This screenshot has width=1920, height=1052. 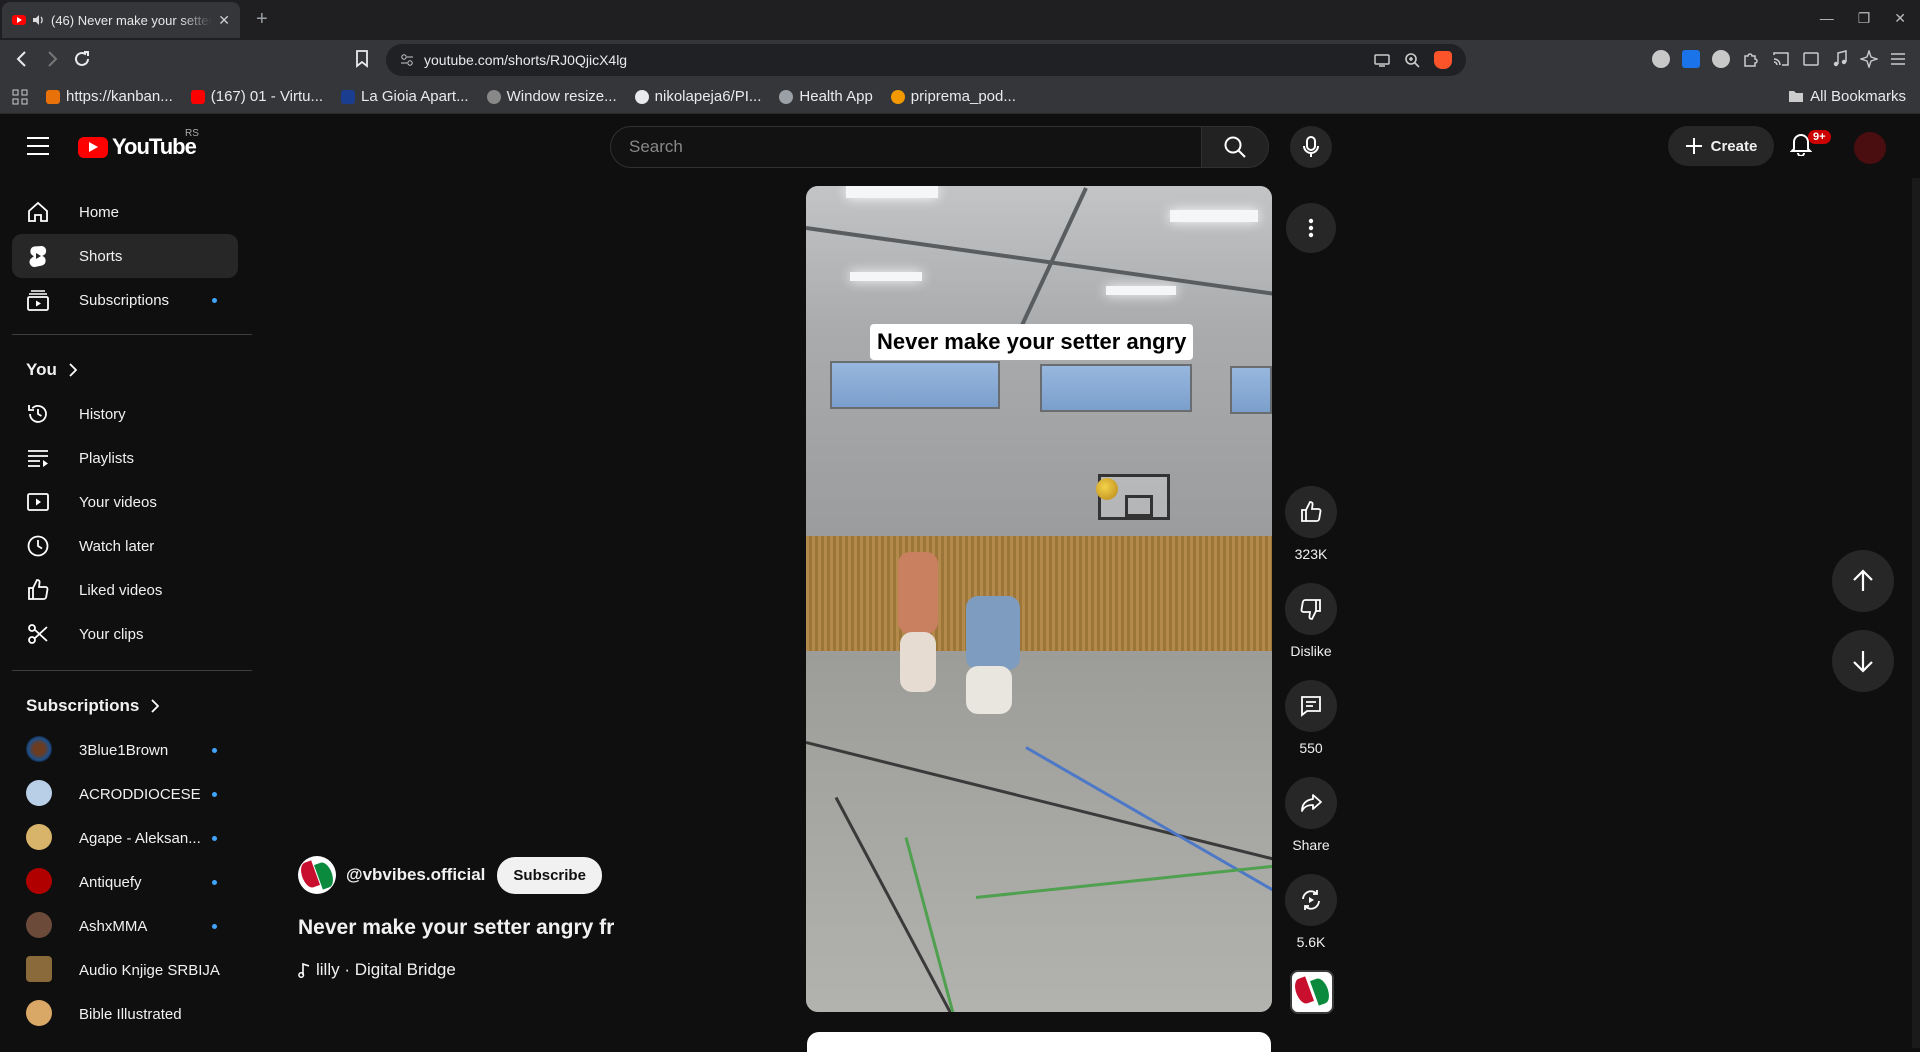 What do you see at coordinates (1235, 147) in the screenshot?
I see `search-button` at bounding box center [1235, 147].